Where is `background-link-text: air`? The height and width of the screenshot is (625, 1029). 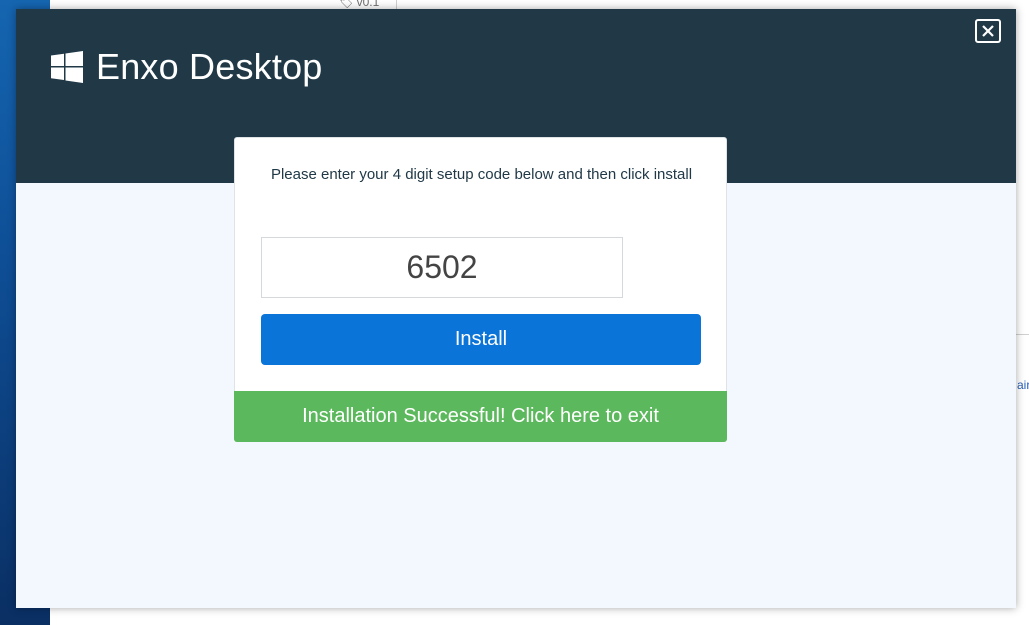
background-link-text: air is located at coordinates (1023, 385).